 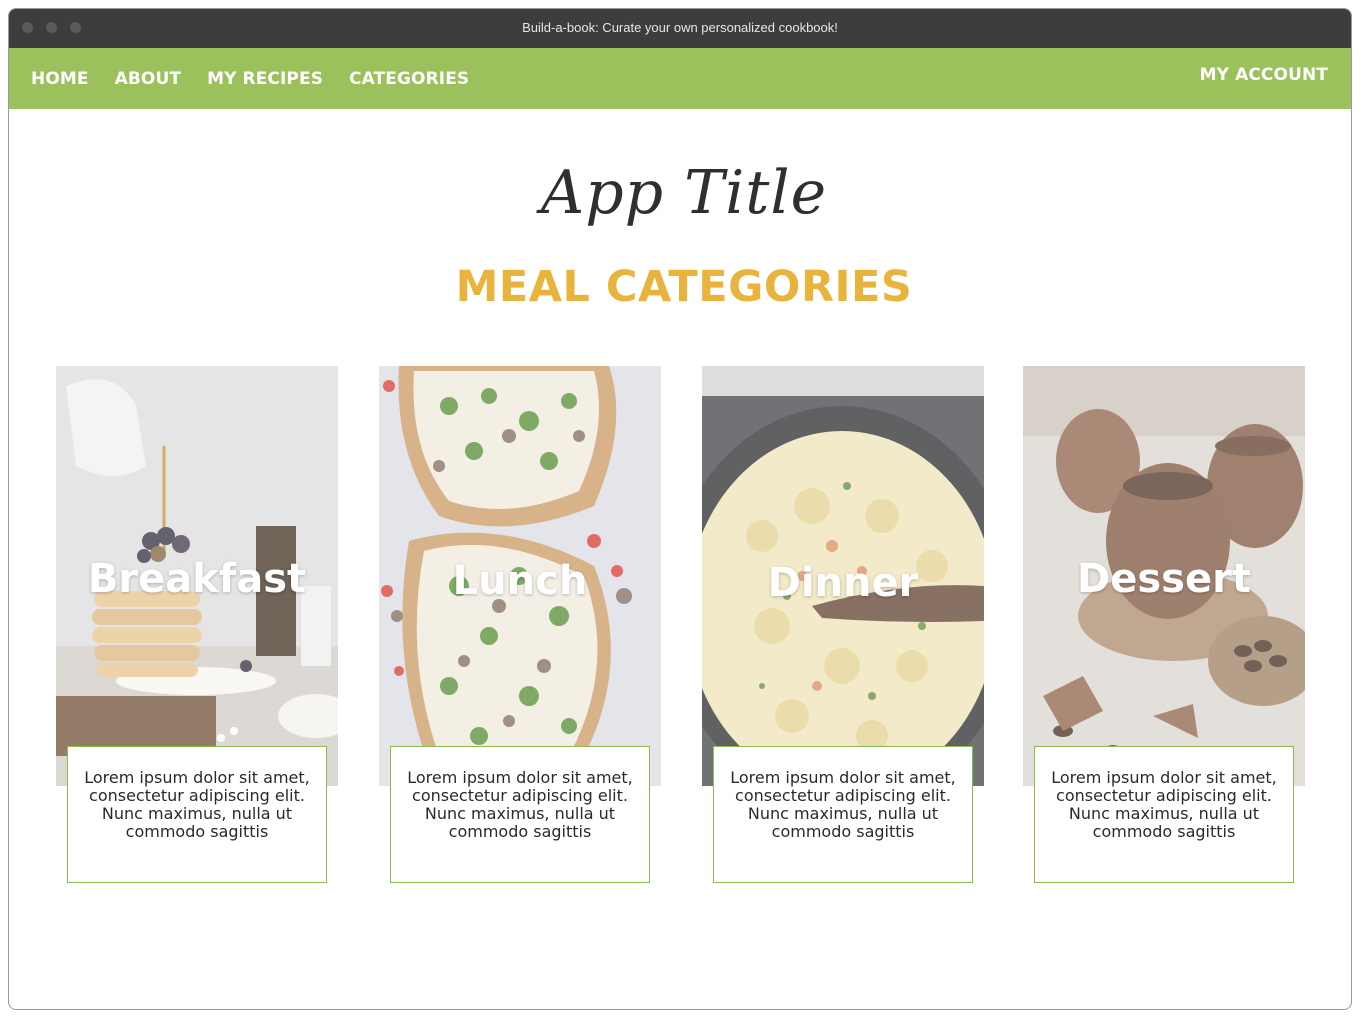 I want to click on nav-about-link: ABOUT, so click(x=148, y=79).